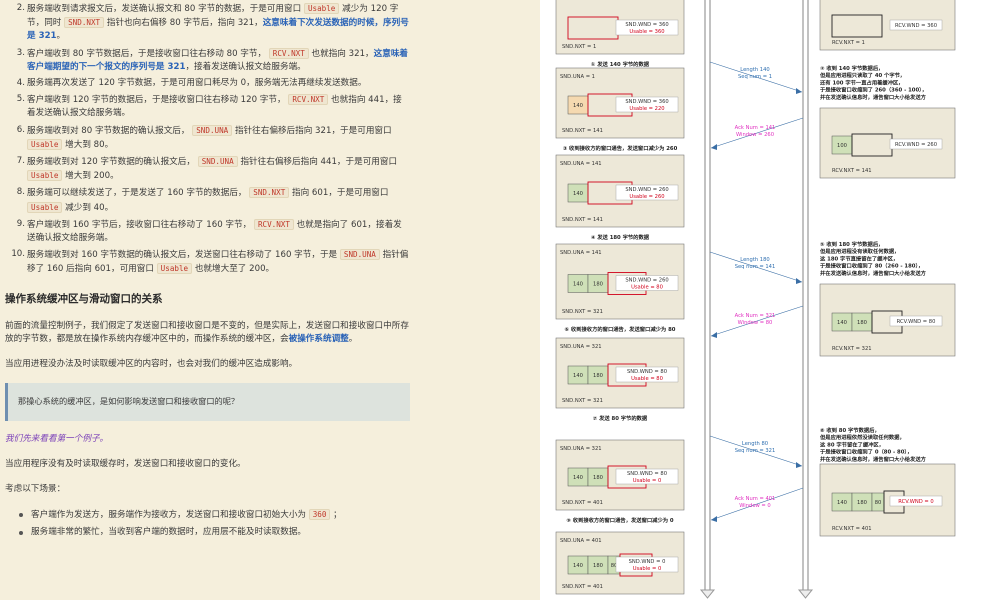 The height and width of the screenshot is (600, 985). I want to click on step-title: ⑨ 收到接收方的窗口通告，发送窗口减少为 0, so click(620, 520).